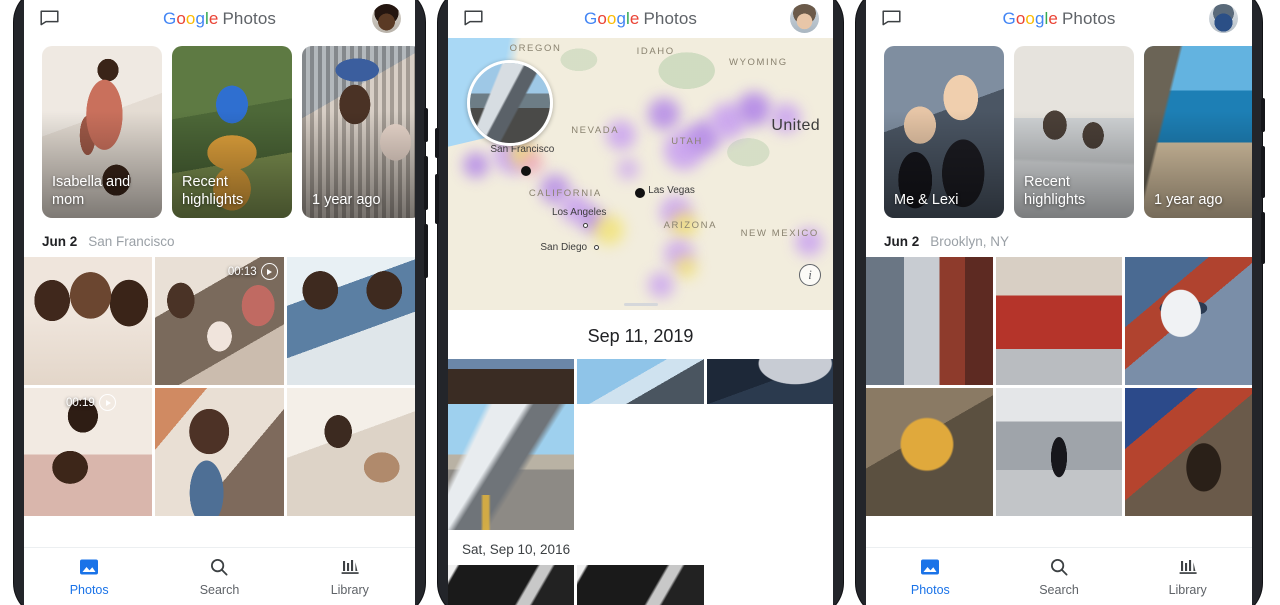 The image size is (1280, 605). What do you see at coordinates (510, 102) in the screenshot?
I see `map-photo-thumbnail` at bounding box center [510, 102].